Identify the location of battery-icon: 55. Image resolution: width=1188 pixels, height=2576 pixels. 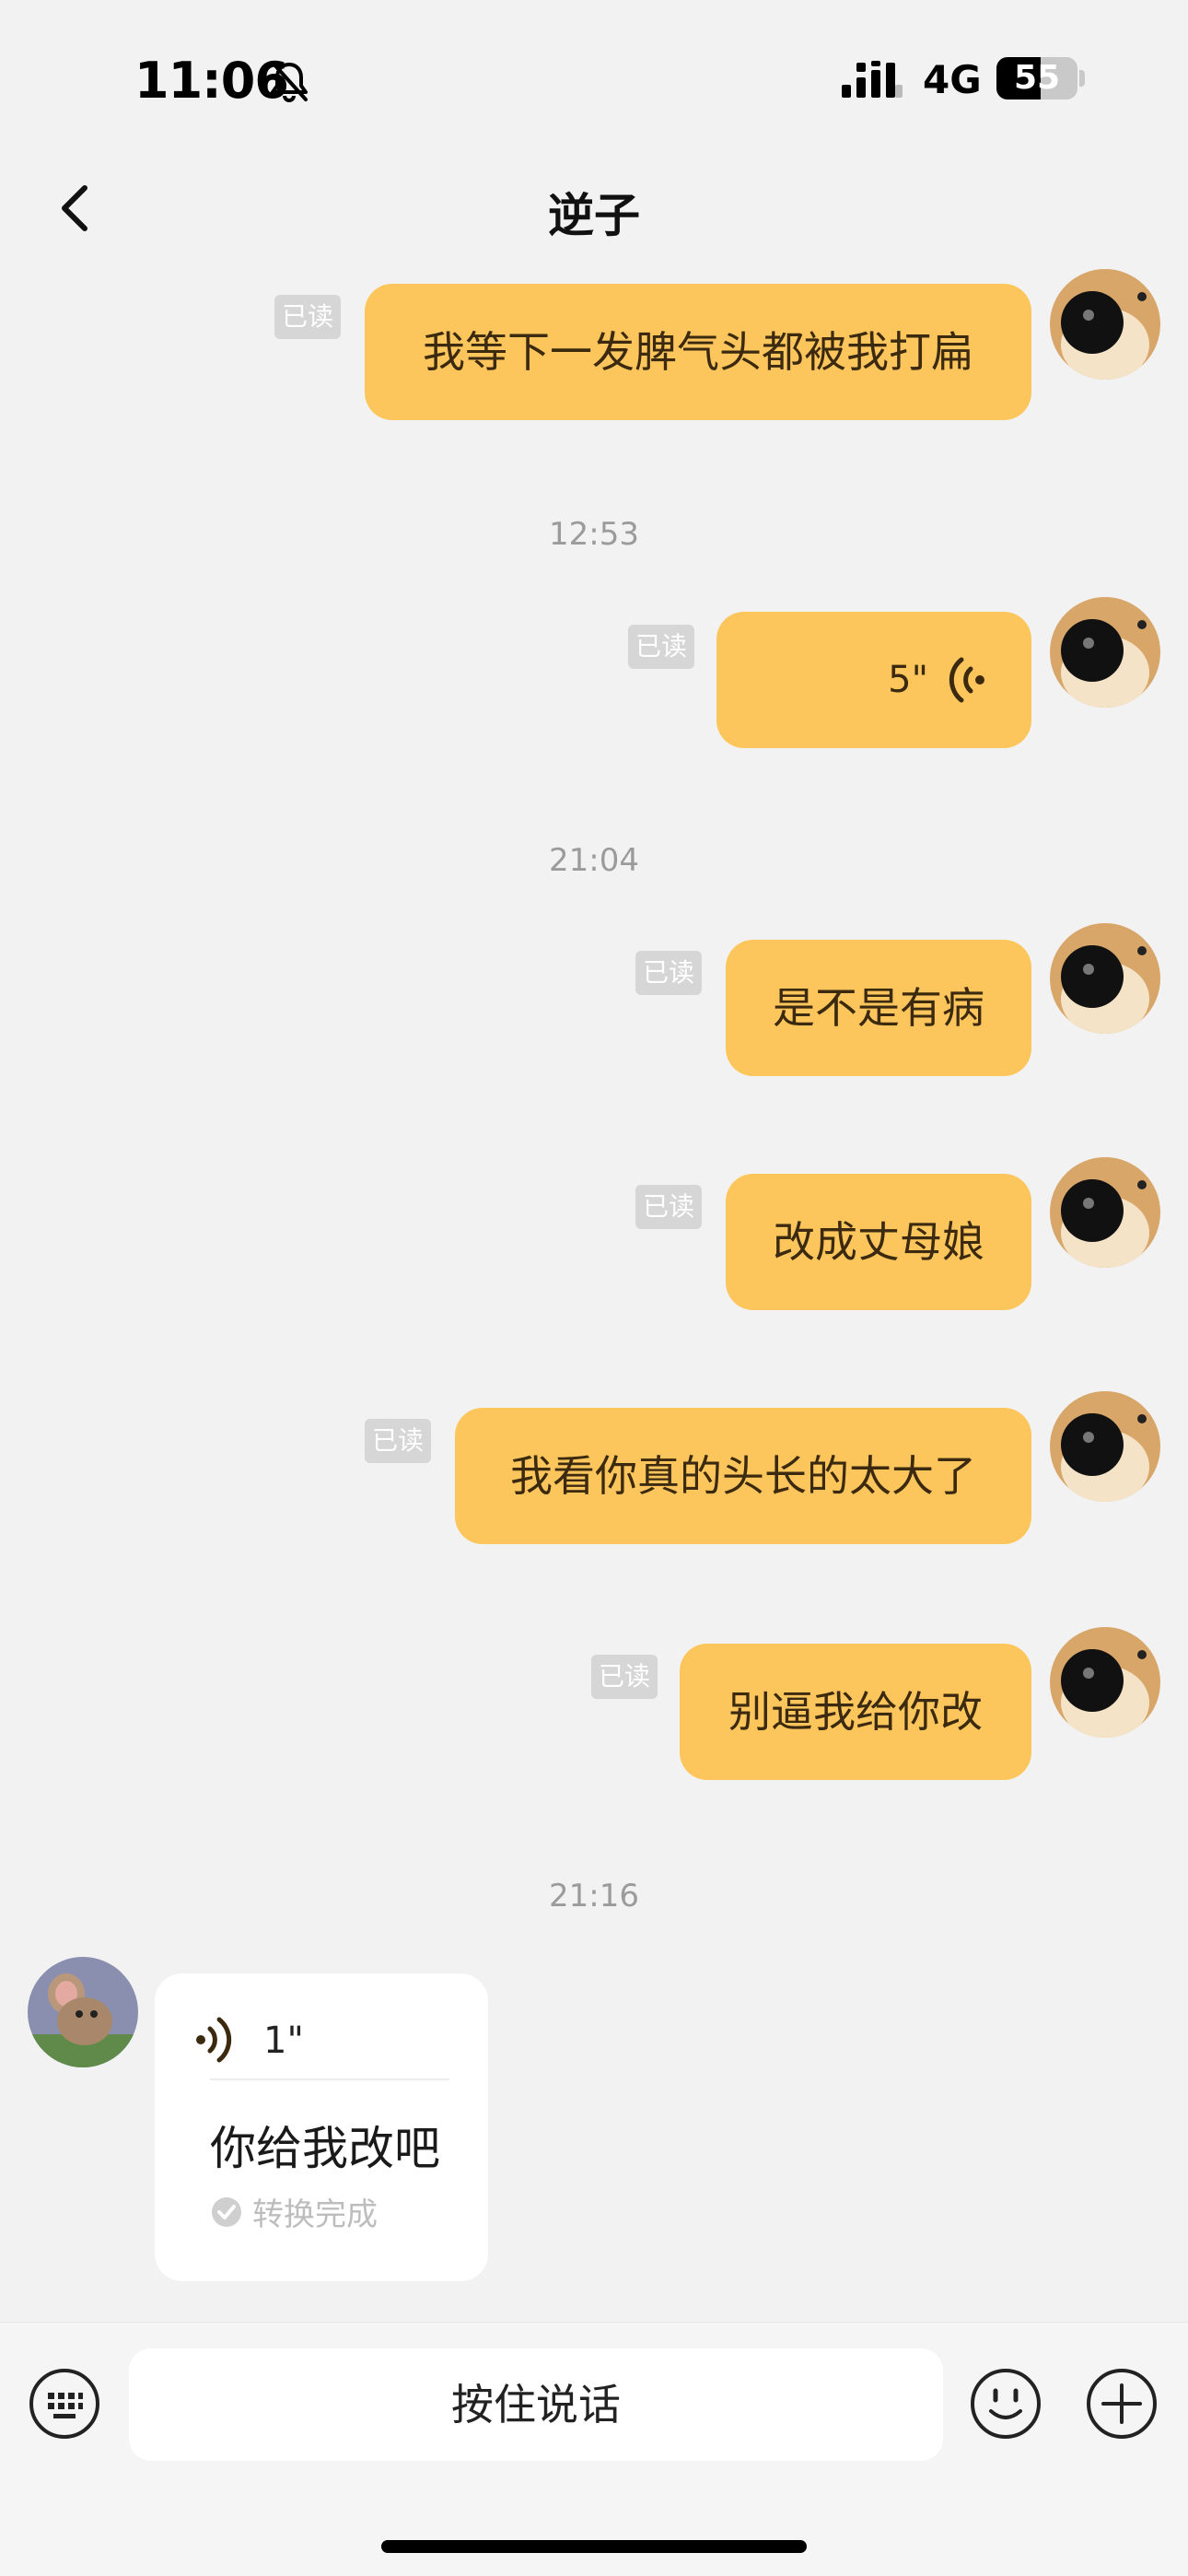
(1036, 78).